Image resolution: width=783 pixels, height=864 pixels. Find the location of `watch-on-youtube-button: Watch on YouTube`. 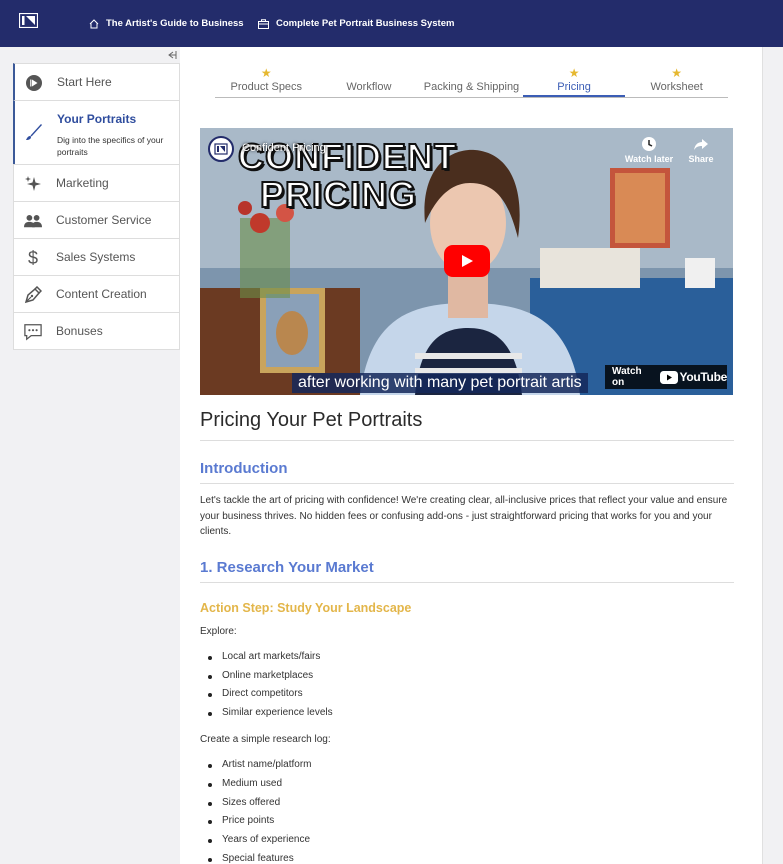

watch-on-youtube-button: Watch on YouTube is located at coordinates (666, 377).